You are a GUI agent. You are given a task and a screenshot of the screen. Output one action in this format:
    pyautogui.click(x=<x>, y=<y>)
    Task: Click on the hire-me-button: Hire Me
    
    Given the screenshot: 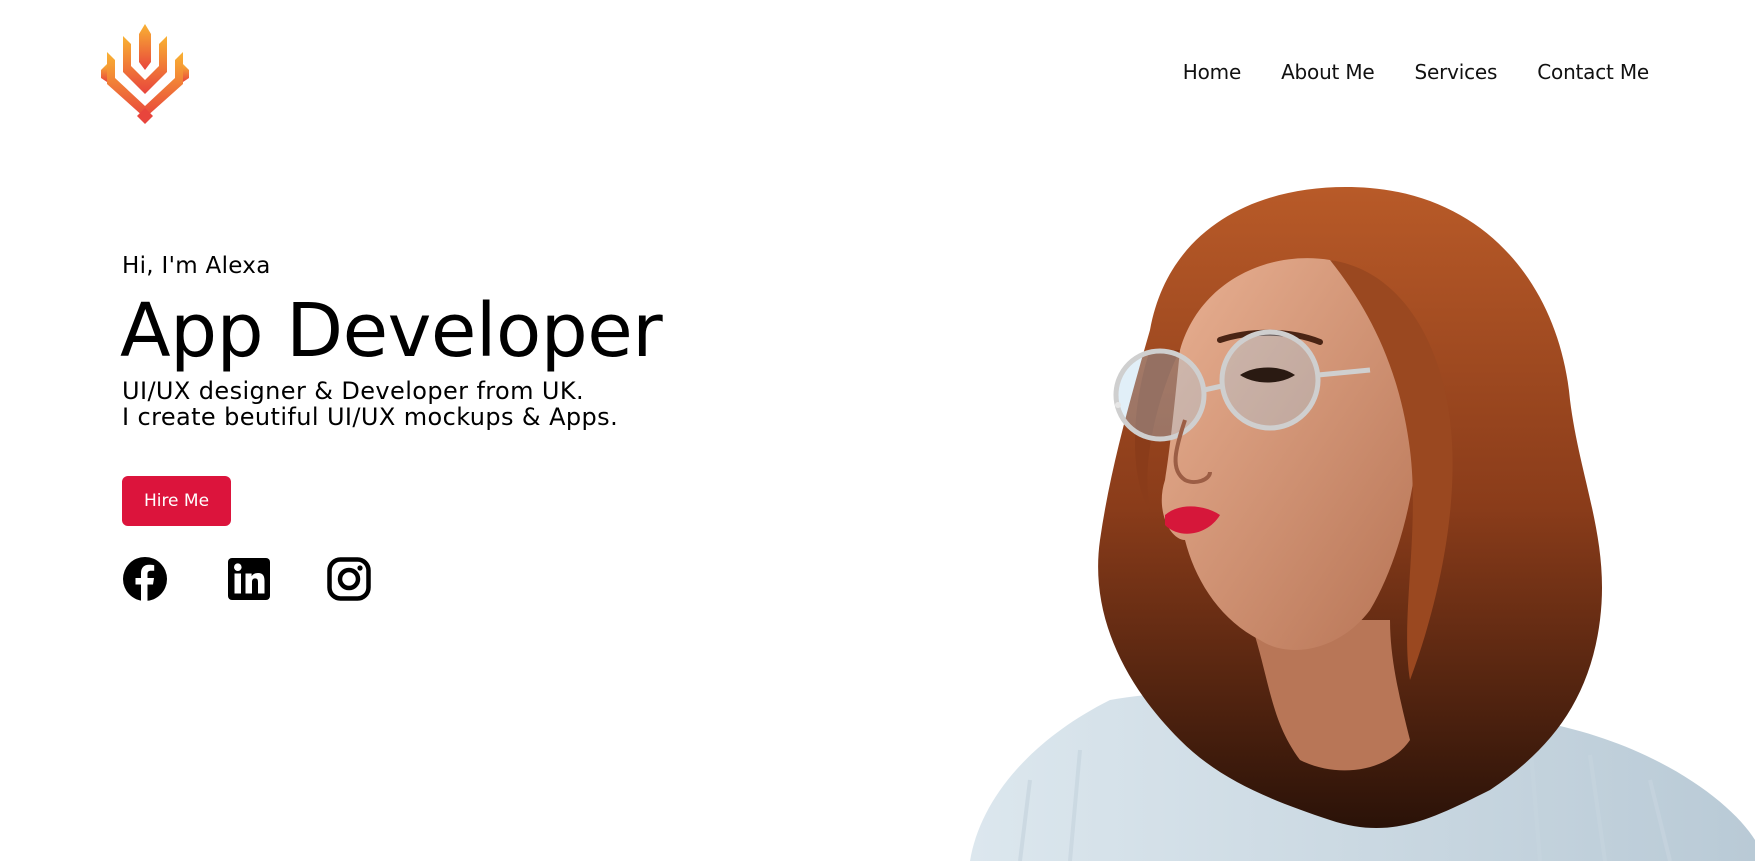 What is the action you would take?
    pyautogui.click(x=176, y=501)
    